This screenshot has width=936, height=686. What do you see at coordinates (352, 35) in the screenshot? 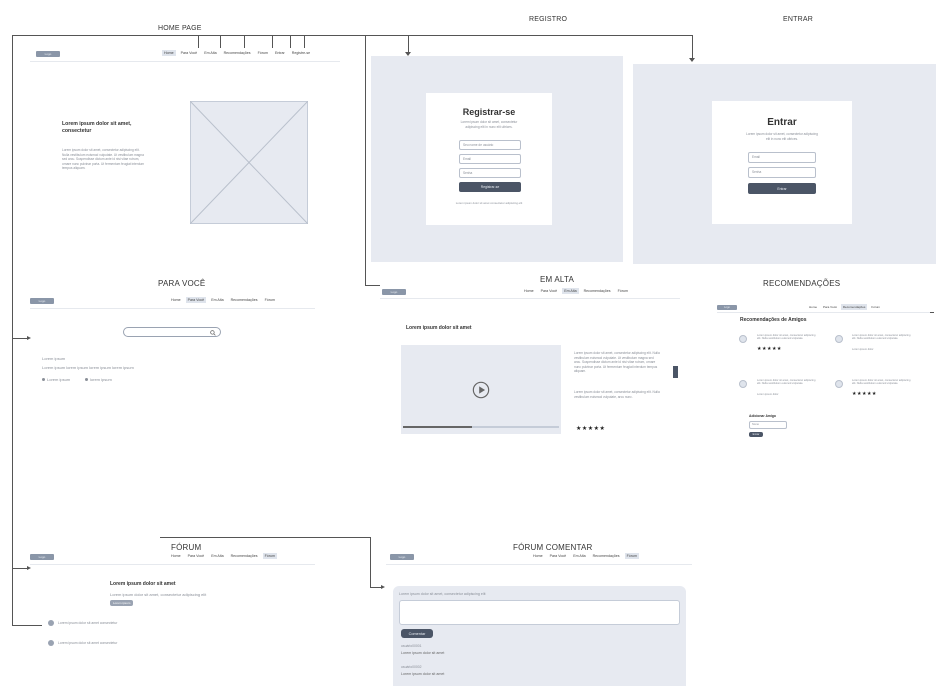
I see `connector-top` at bounding box center [352, 35].